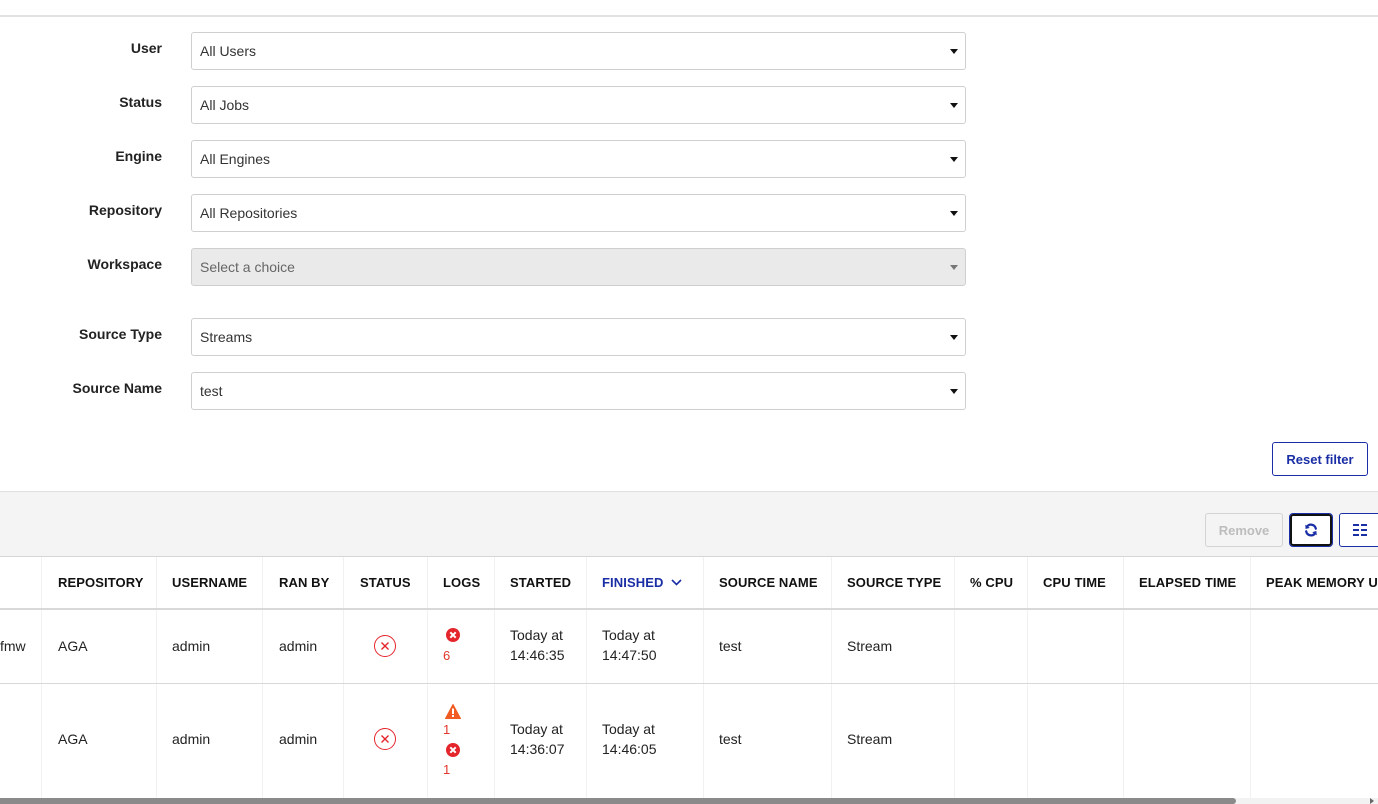  Describe the element at coordinates (446, 769) in the screenshot. I see `error-log-count: 1` at that location.